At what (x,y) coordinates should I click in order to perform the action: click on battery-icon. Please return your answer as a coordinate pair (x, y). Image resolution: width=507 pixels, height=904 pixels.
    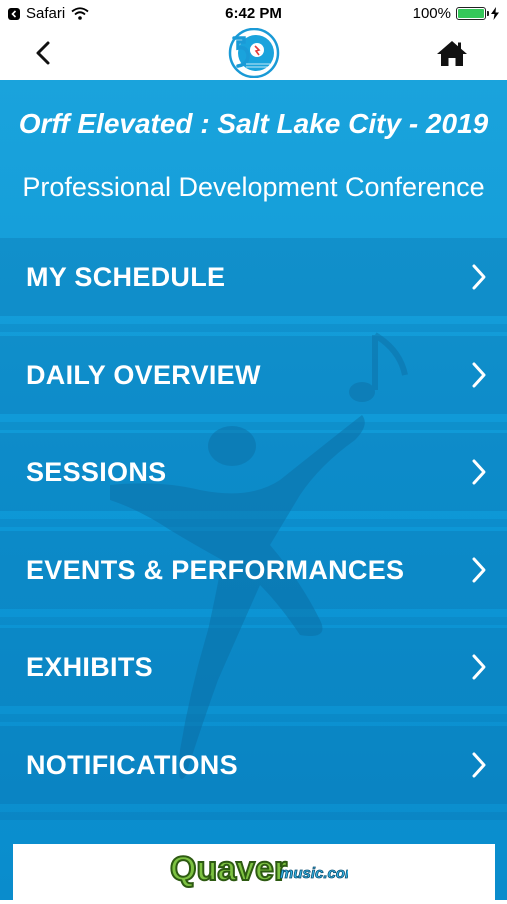
    Looking at the image, I should click on (472, 13).